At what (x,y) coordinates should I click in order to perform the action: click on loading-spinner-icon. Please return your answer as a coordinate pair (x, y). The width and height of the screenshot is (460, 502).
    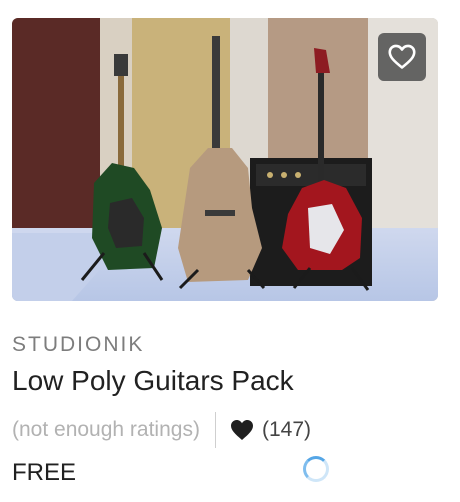
    Looking at the image, I should click on (316, 469).